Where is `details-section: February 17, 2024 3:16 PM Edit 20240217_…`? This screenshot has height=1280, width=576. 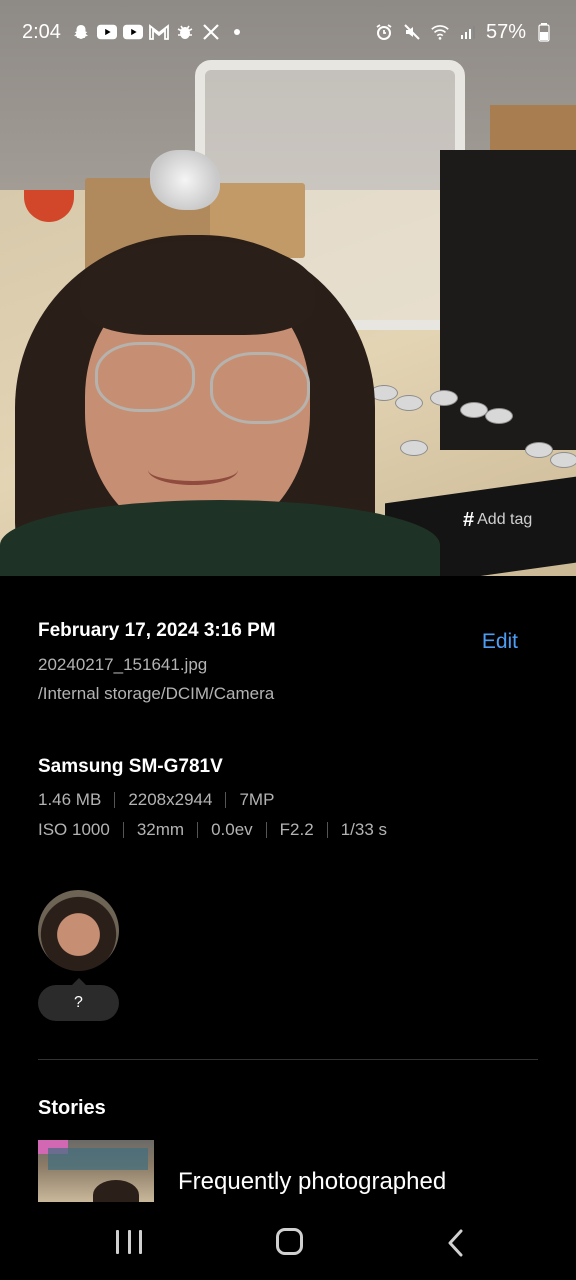 details-section: February 17, 2024 3:16 PM Edit 20240217_… is located at coordinates (288, 662).